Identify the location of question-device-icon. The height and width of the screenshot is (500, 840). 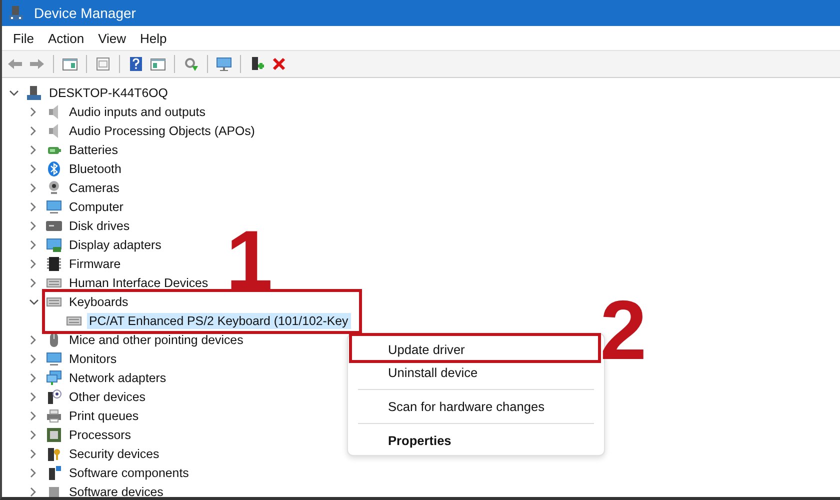
(54, 396).